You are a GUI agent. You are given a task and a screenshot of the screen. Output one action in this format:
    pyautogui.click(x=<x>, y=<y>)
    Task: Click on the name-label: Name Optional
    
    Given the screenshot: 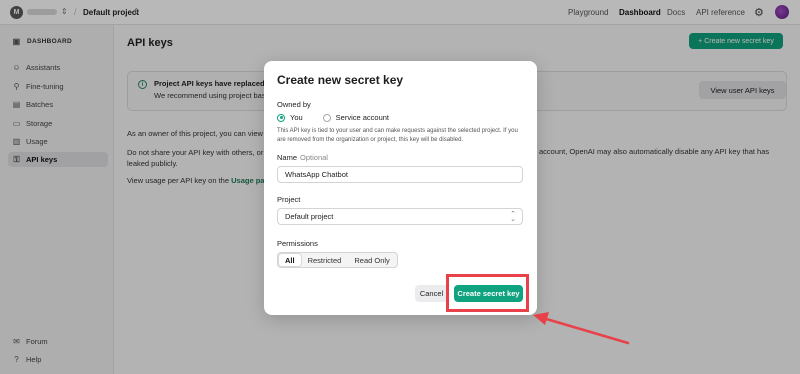 What is the action you would take?
    pyautogui.click(x=302, y=157)
    